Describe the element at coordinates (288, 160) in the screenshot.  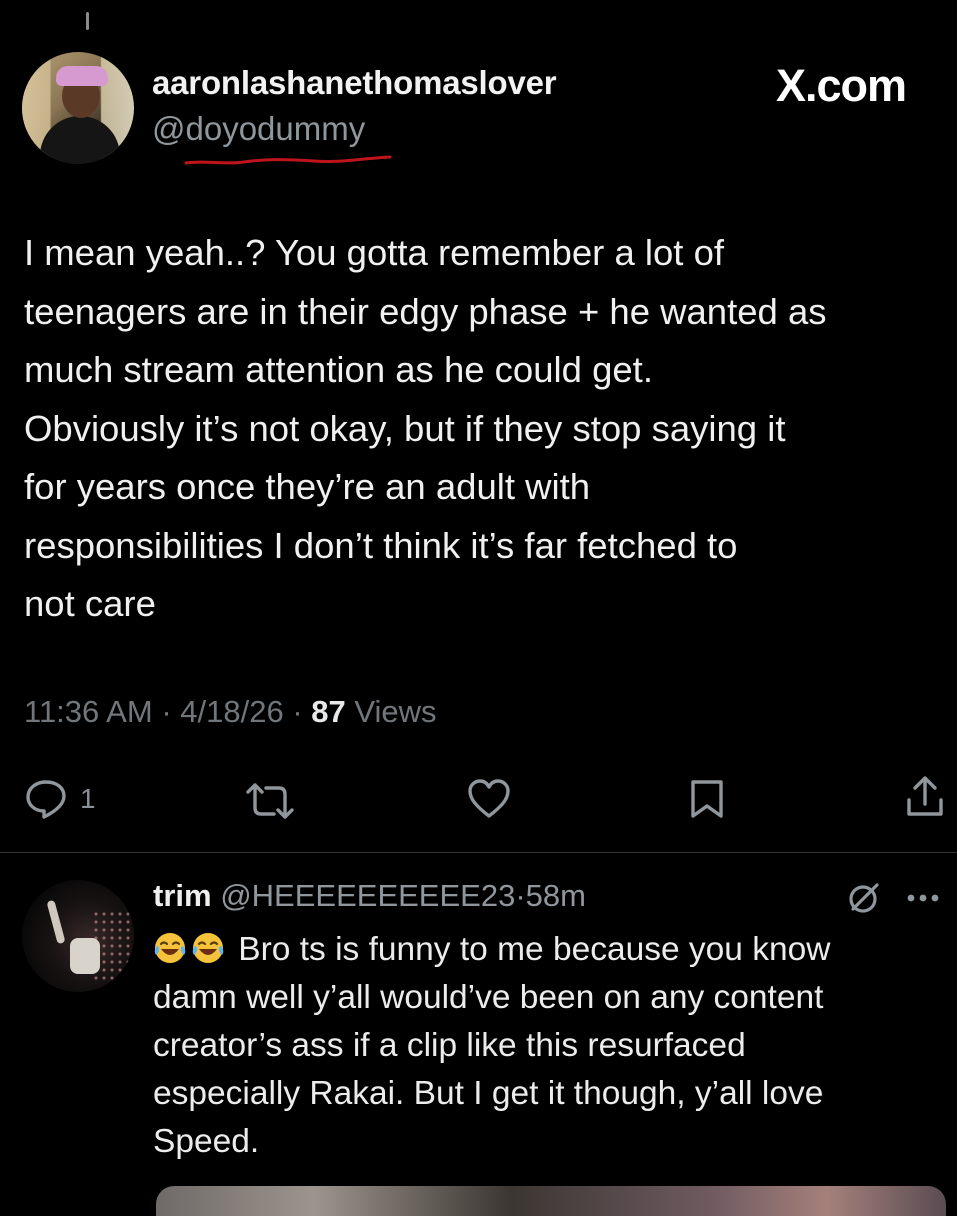
I see `handle-underline-annotation` at that location.